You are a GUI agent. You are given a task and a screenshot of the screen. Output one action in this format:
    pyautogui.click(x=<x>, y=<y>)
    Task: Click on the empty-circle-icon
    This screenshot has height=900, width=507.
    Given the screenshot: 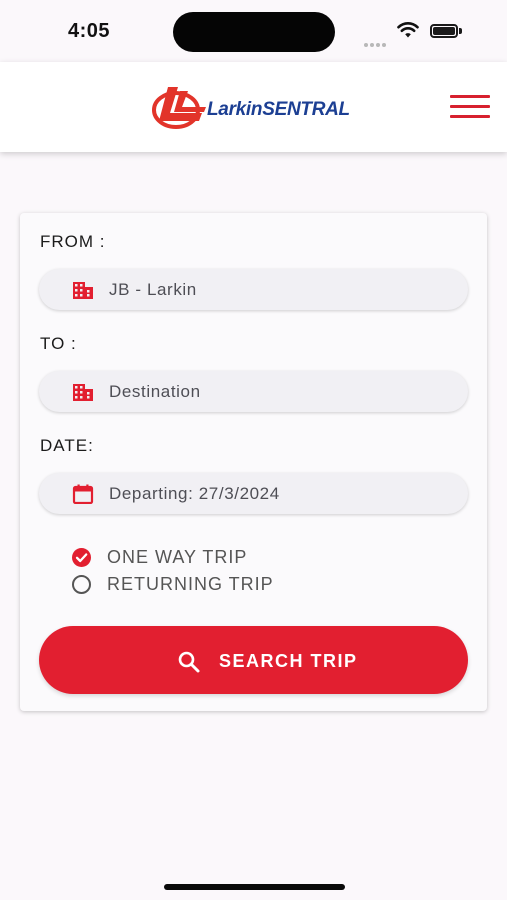 What is the action you would take?
    pyautogui.click(x=81, y=584)
    